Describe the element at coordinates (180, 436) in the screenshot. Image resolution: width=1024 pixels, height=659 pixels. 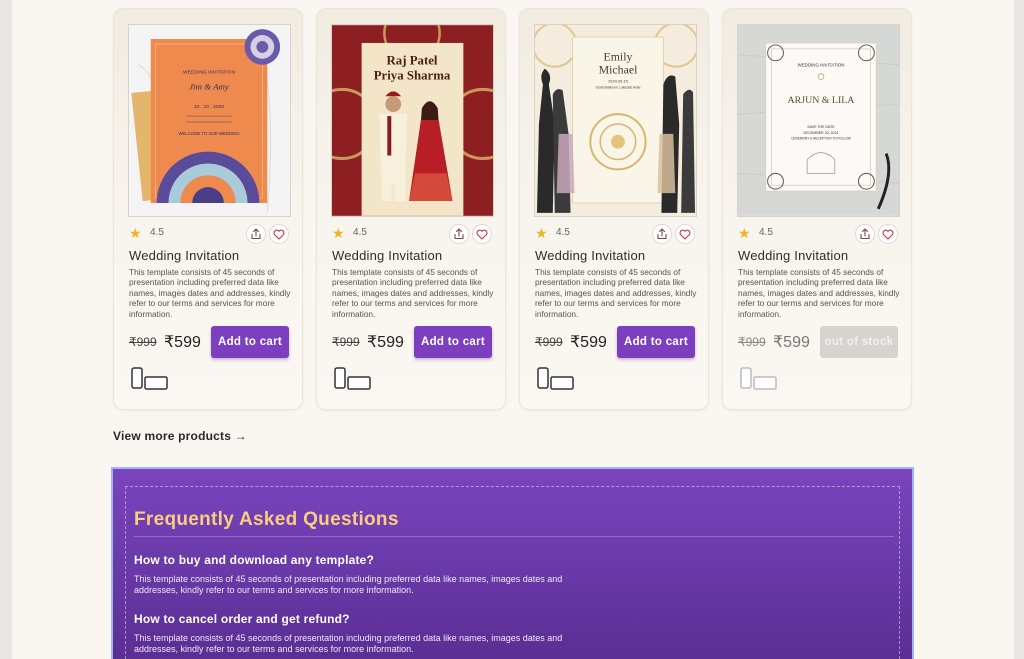
I see `view-more-products-link: View more products →` at that location.